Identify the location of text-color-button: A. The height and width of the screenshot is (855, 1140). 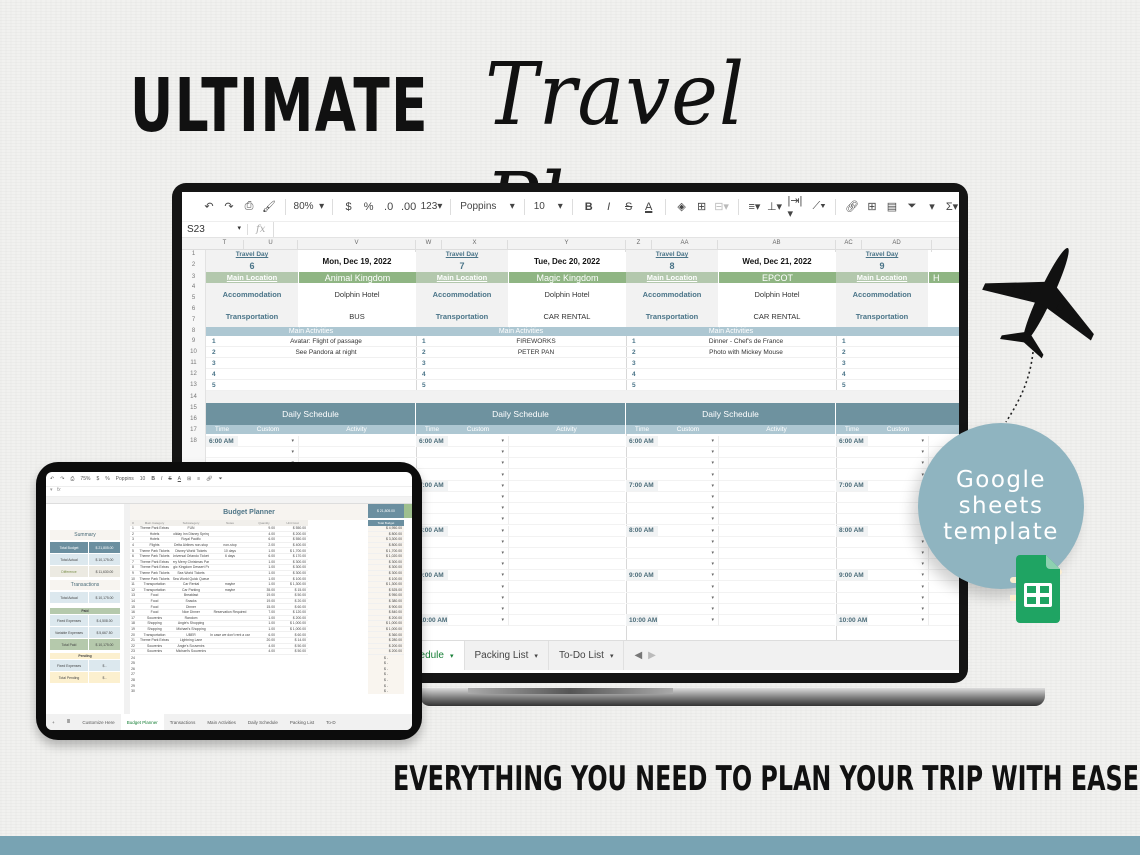
(179, 479).